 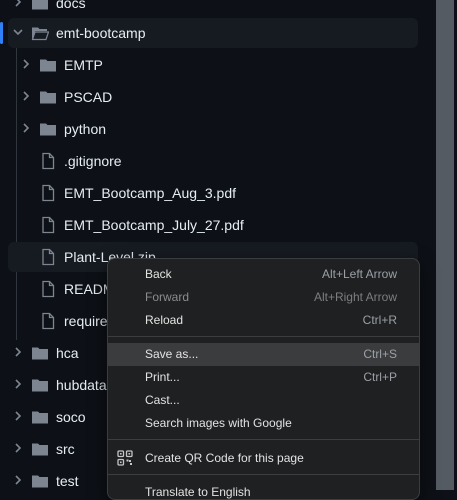 I want to click on tree-item-label: src, so click(x=65, y=449).